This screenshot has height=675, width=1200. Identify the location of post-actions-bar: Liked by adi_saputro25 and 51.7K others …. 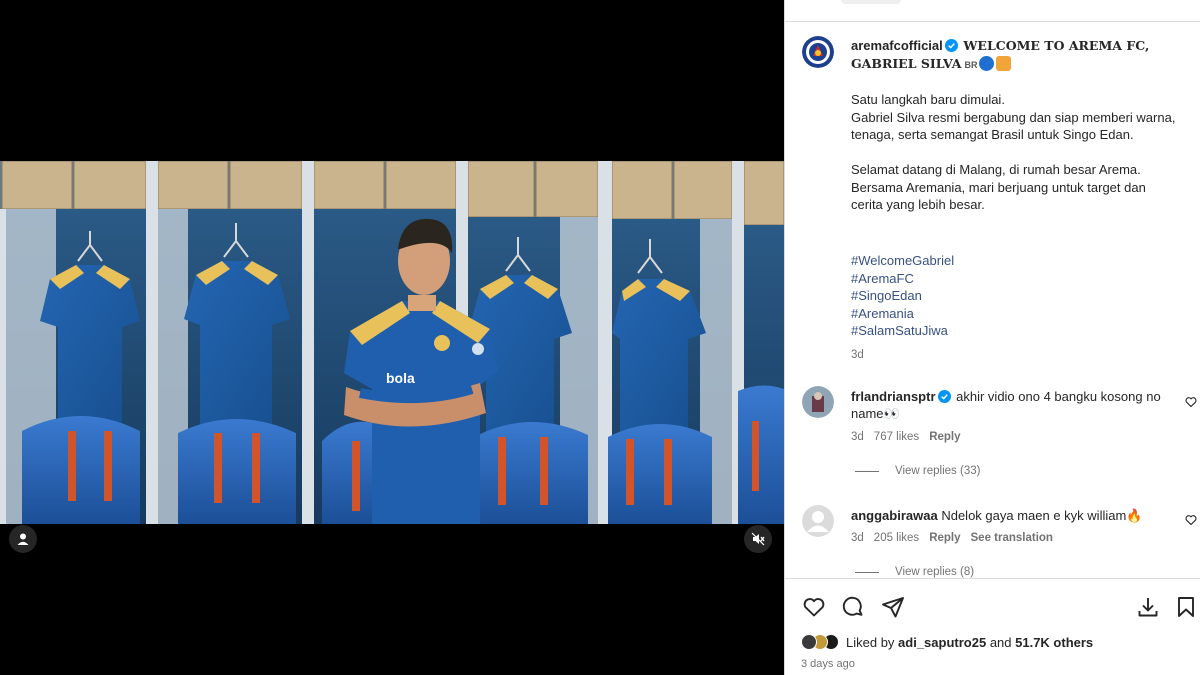
(992, 626).